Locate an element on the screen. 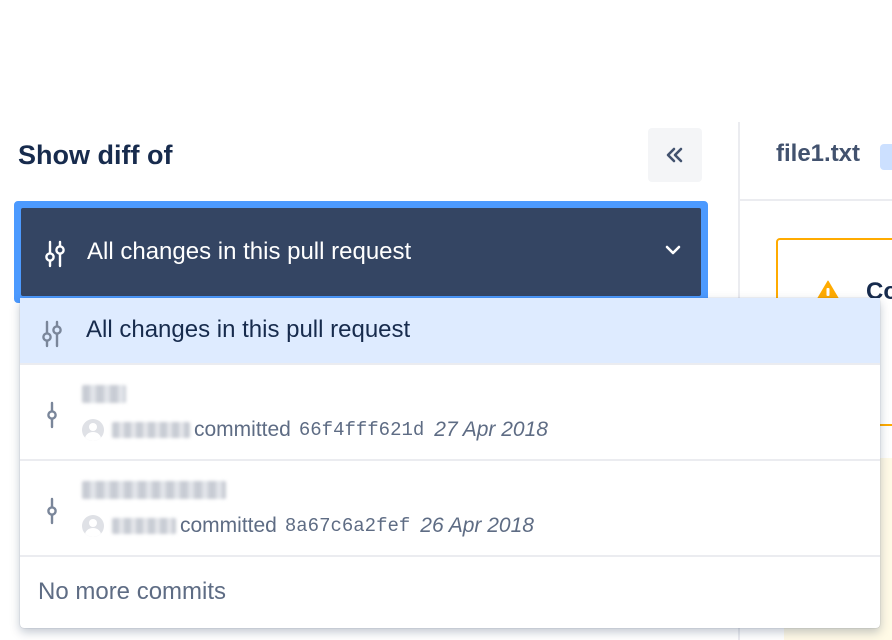 This screenshot has height=640, width=892. sidebar-title: Show diff of is located at coordinates (95, 155).